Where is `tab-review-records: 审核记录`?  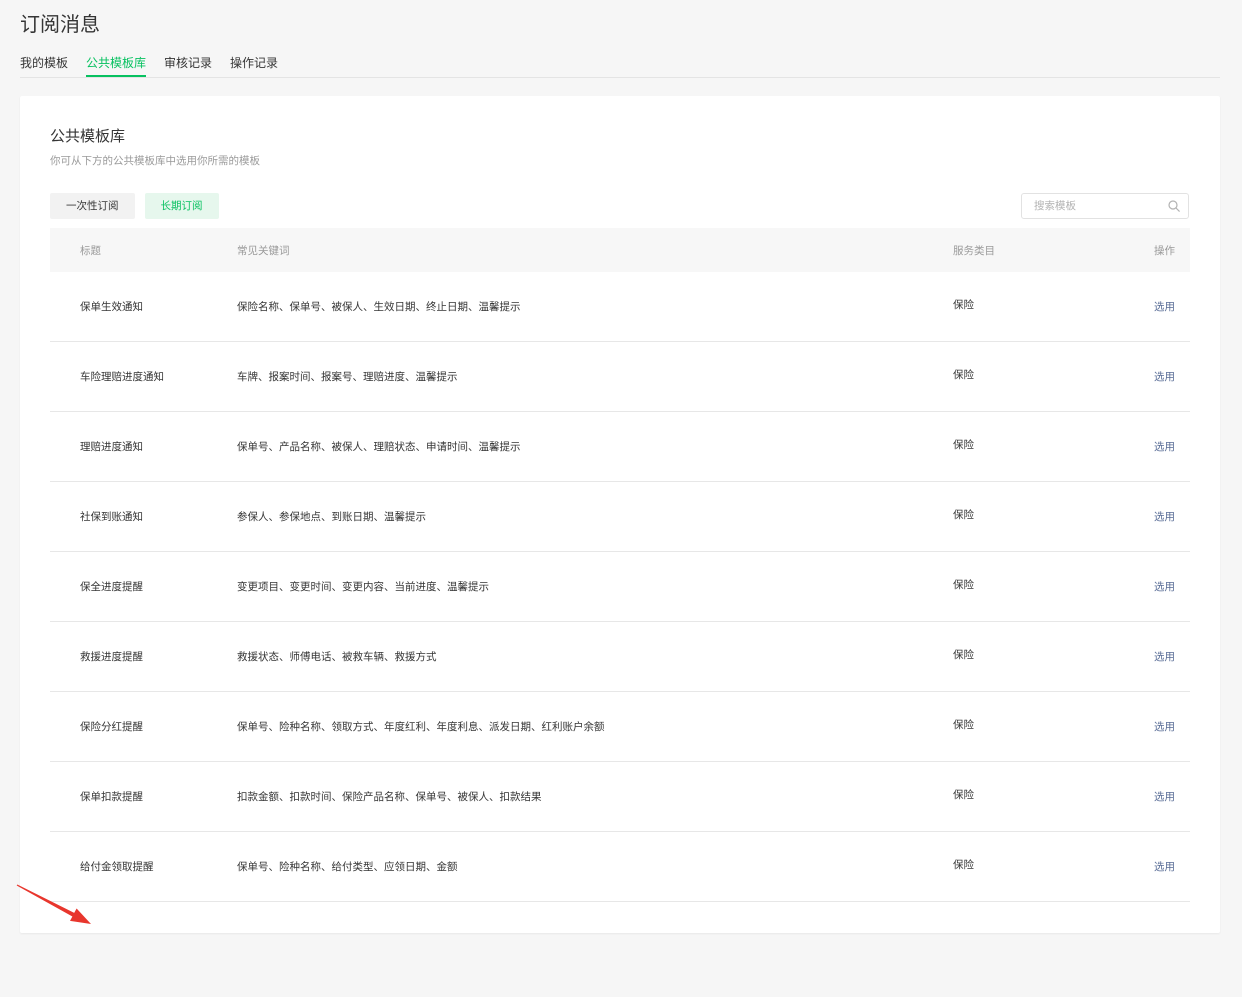 tab-review-records: 审核记录 is located at coordinates (188, 64).